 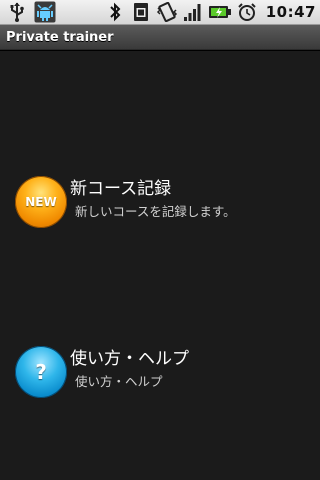 I want to click on menu-item-subtitle: 新しいコースを記録します。, so click(x=155, y=211).